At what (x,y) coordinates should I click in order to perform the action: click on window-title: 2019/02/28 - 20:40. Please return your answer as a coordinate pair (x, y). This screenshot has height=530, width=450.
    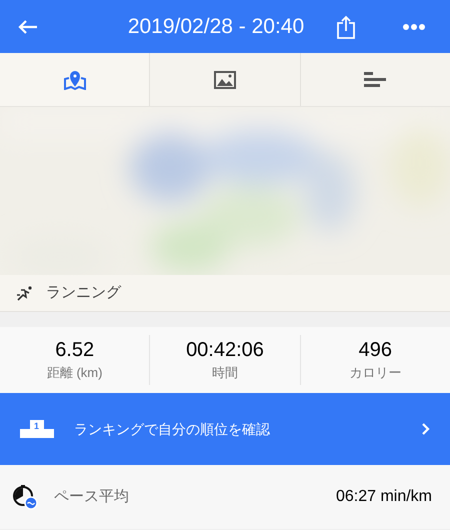
    Looking at the image, I should click on (216, 27).